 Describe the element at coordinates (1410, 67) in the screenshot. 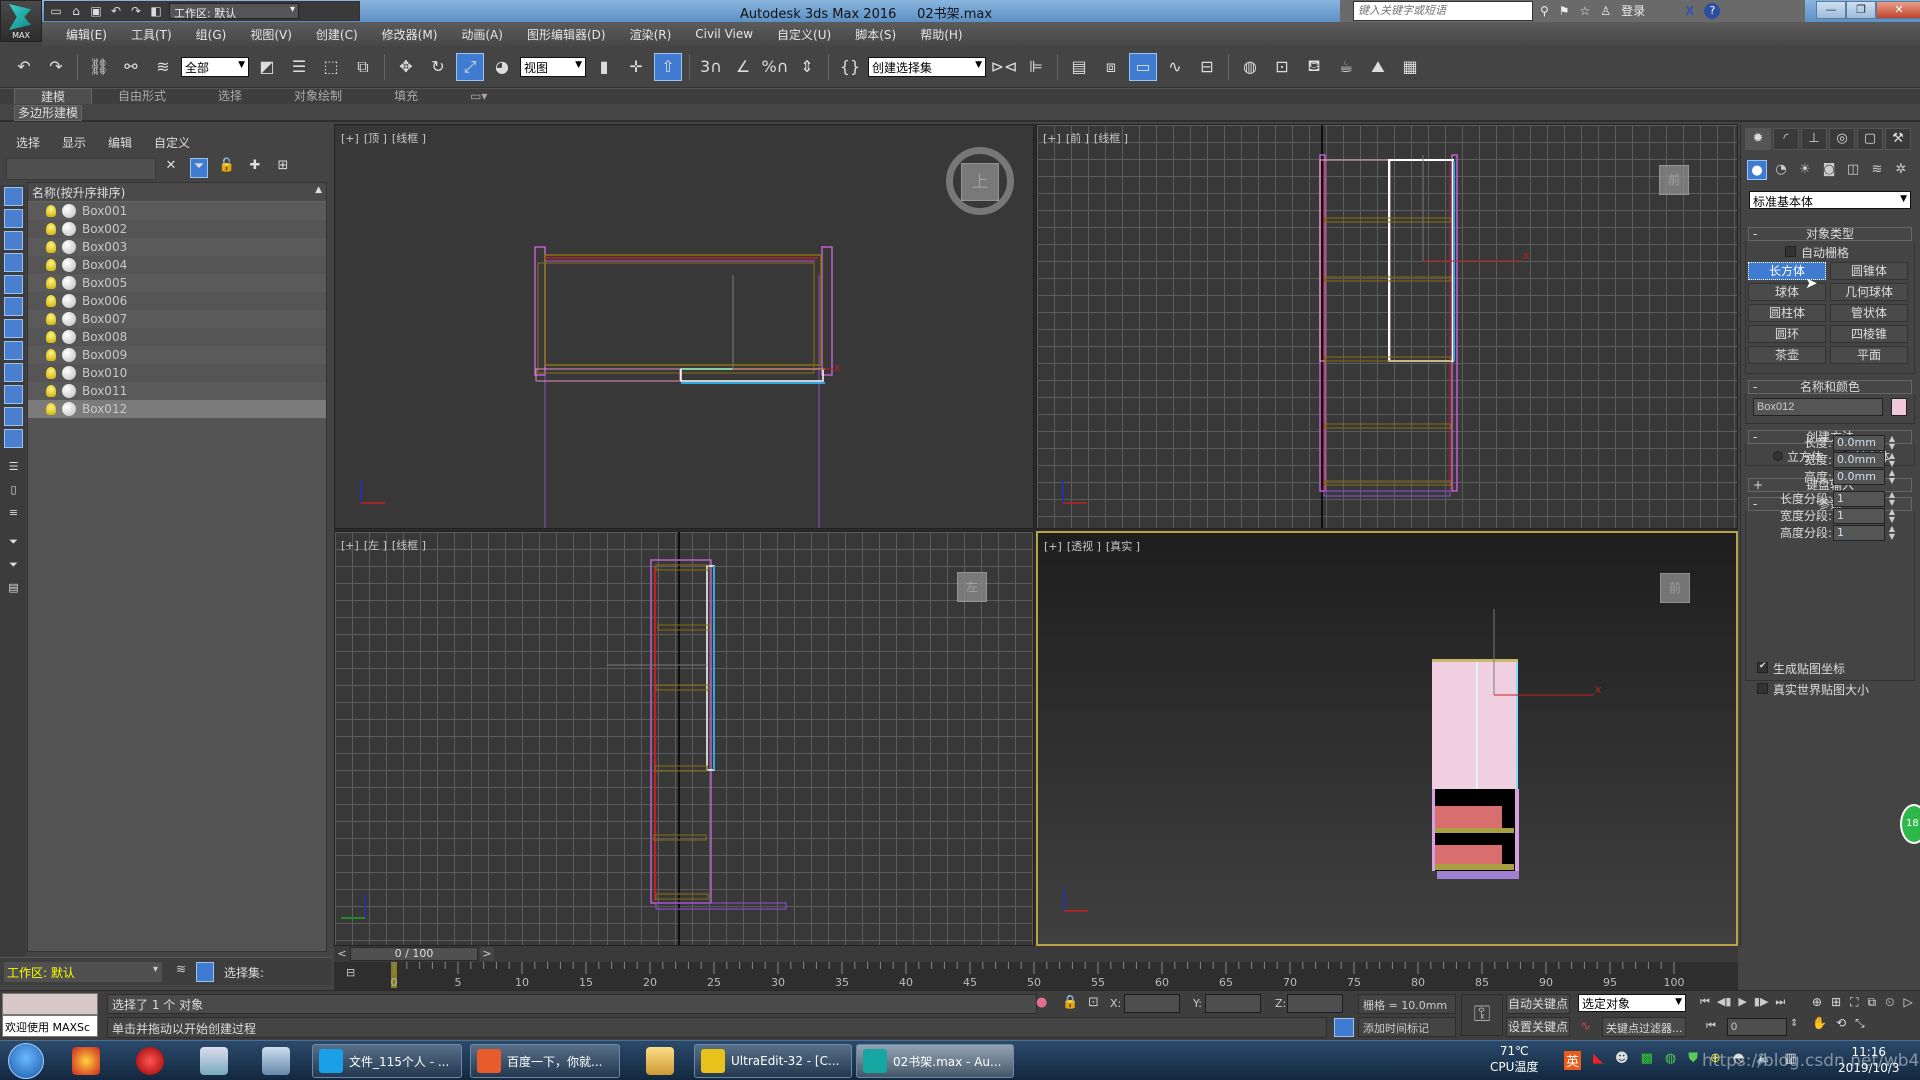

I see `render-to-texture-icon: ▦` at that location.